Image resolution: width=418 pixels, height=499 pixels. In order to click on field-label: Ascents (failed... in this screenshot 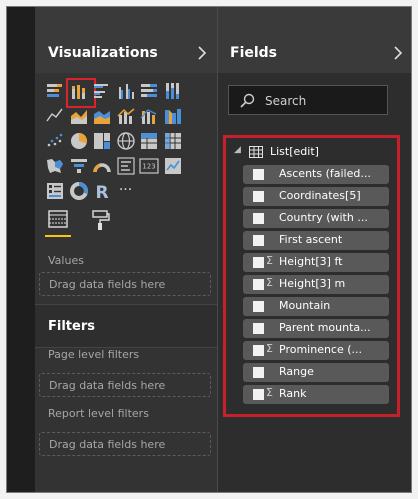, I will do `click(325, 173)`.